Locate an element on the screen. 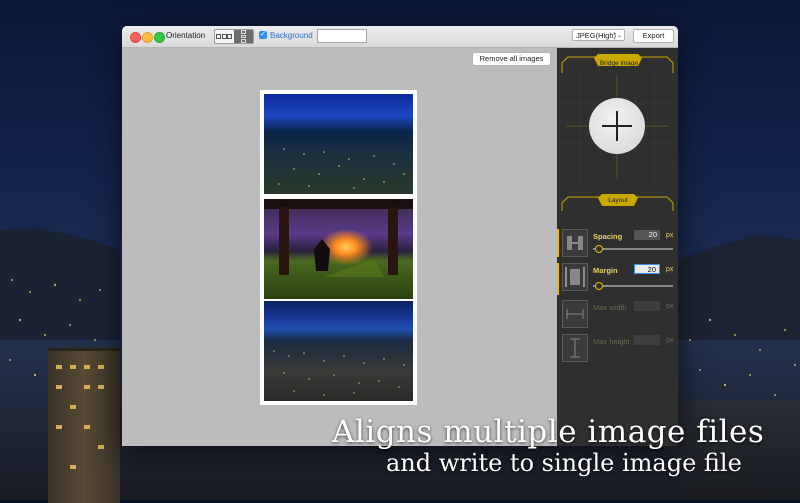 The image size is (800, 503). minimize-button is located at coordinates (147, 37).